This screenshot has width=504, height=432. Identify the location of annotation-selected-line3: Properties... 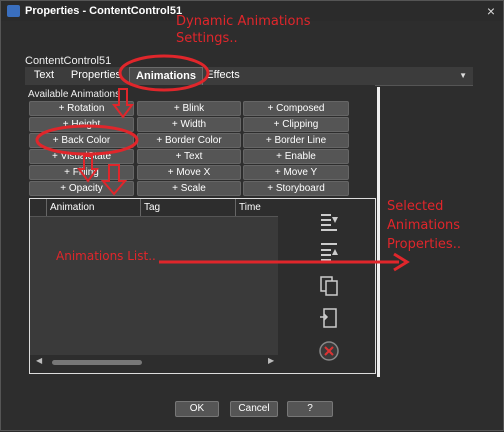
(424, 244).